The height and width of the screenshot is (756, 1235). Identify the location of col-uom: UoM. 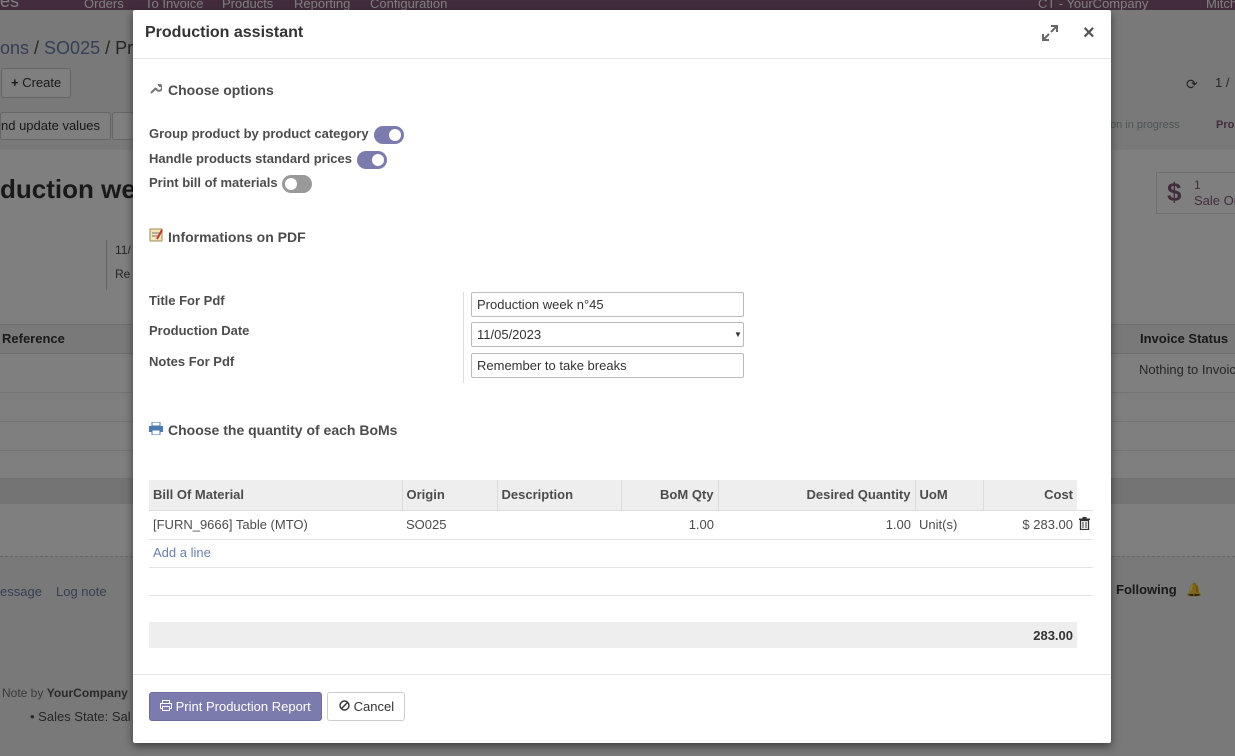
(948, 495).